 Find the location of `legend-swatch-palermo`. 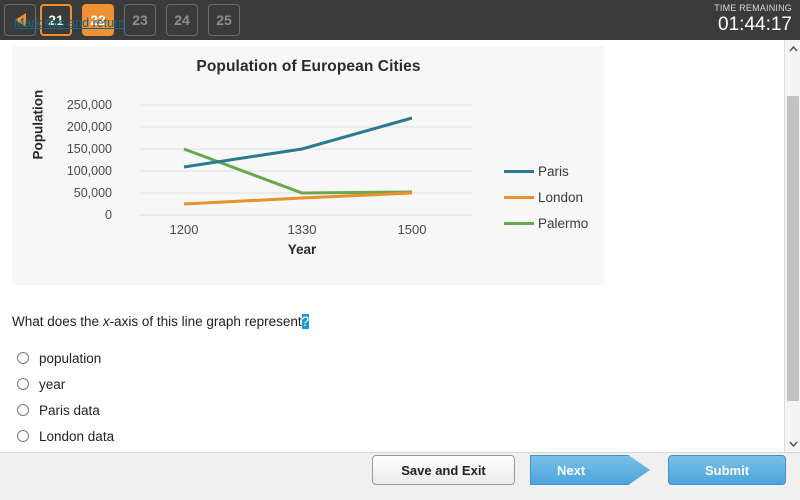

legend-swatch-palermo is located at coordinates (519, 223).